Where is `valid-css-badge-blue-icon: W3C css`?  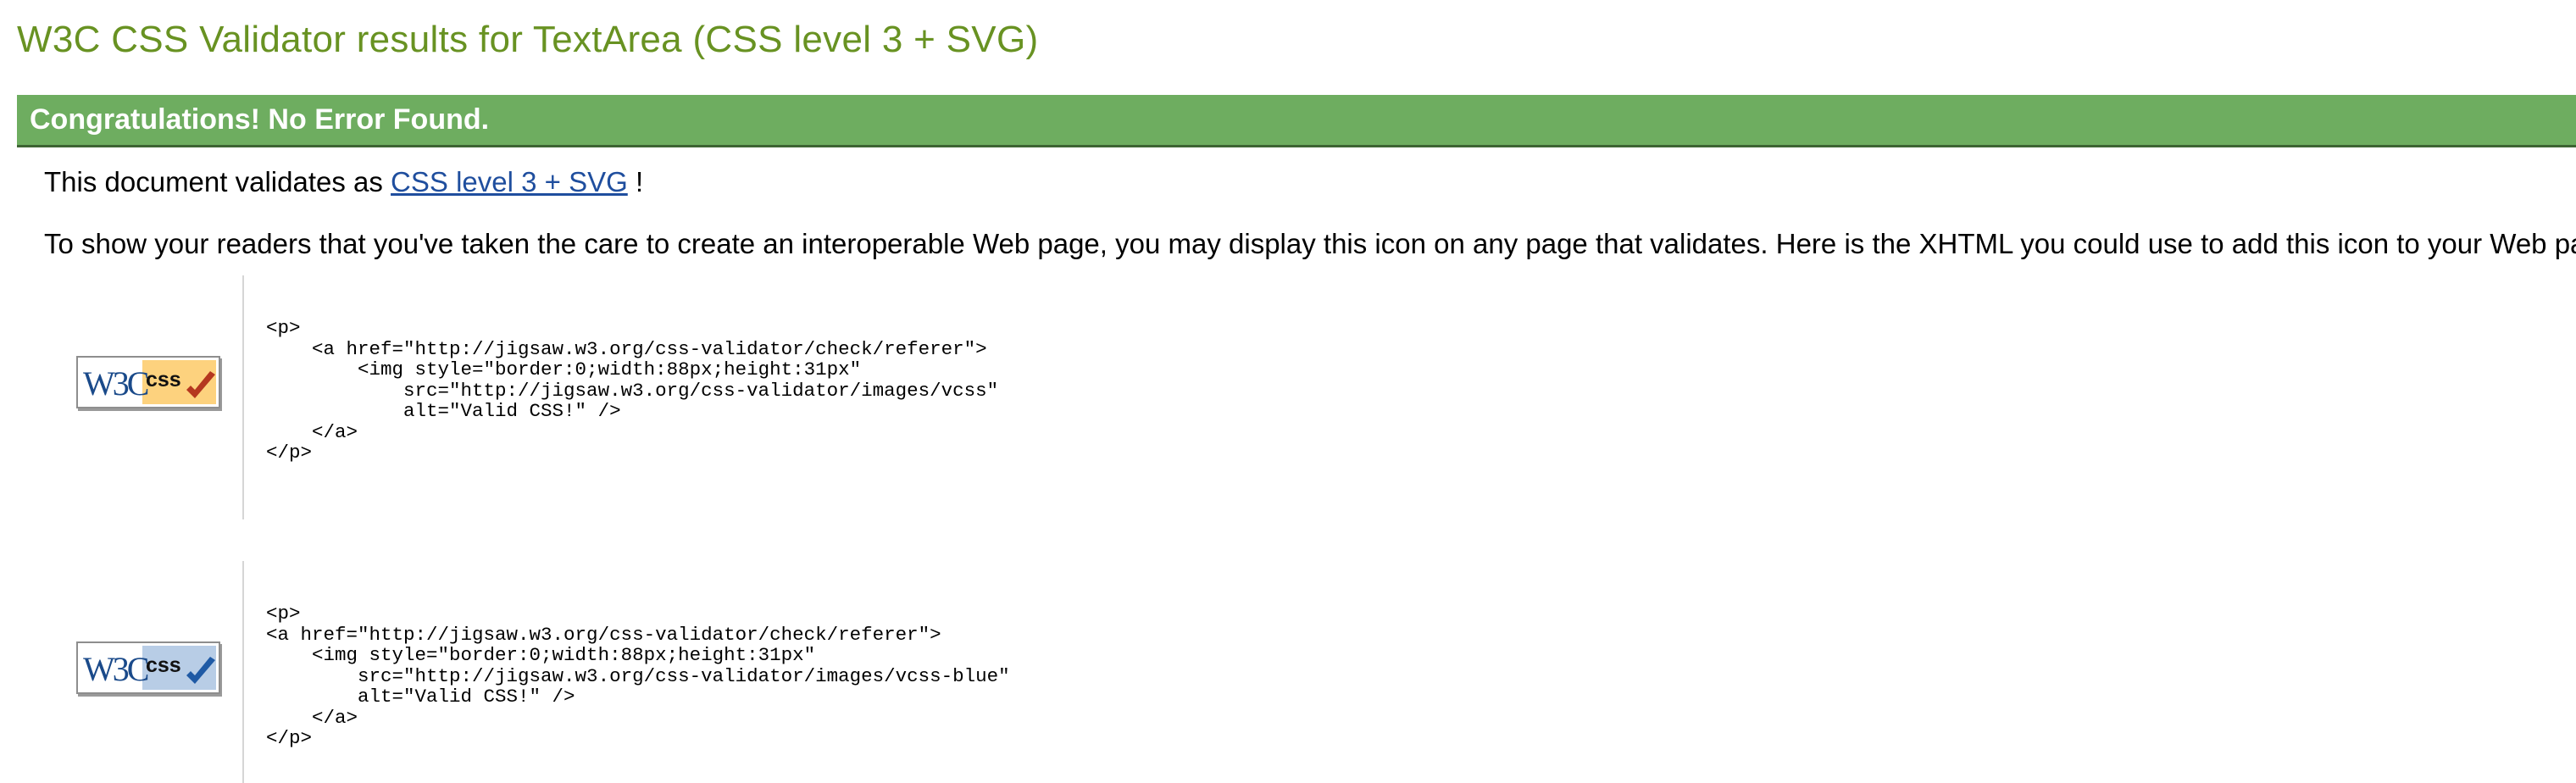 valid-css-badge-blue-icon: W3C css is located at coordinates (148, 667).